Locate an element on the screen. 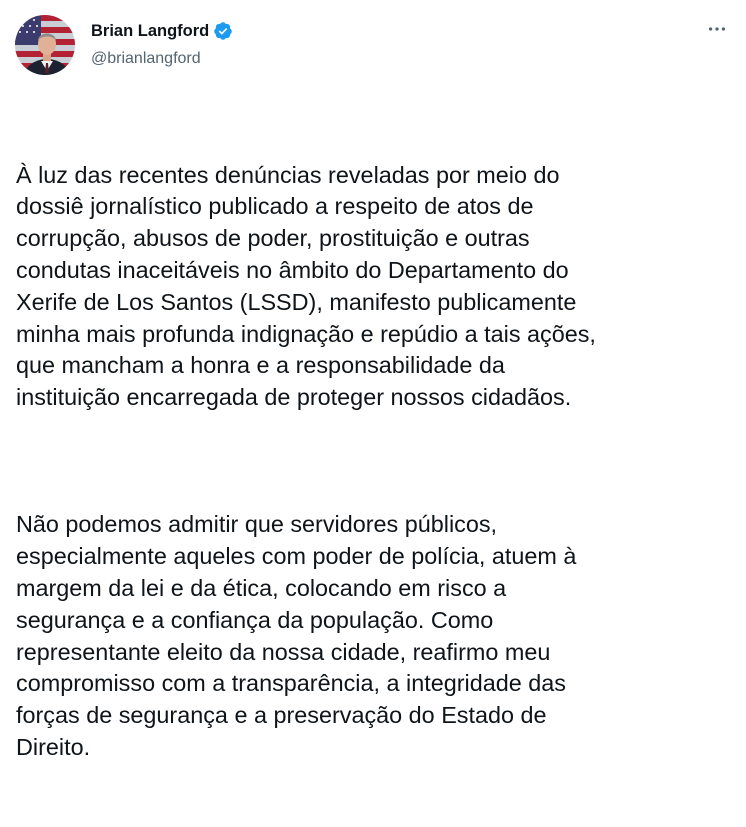 Image resolution: width=746 pixels, height=827 pixels. name-row: Brian Langford is located at coordinates (162, 31).